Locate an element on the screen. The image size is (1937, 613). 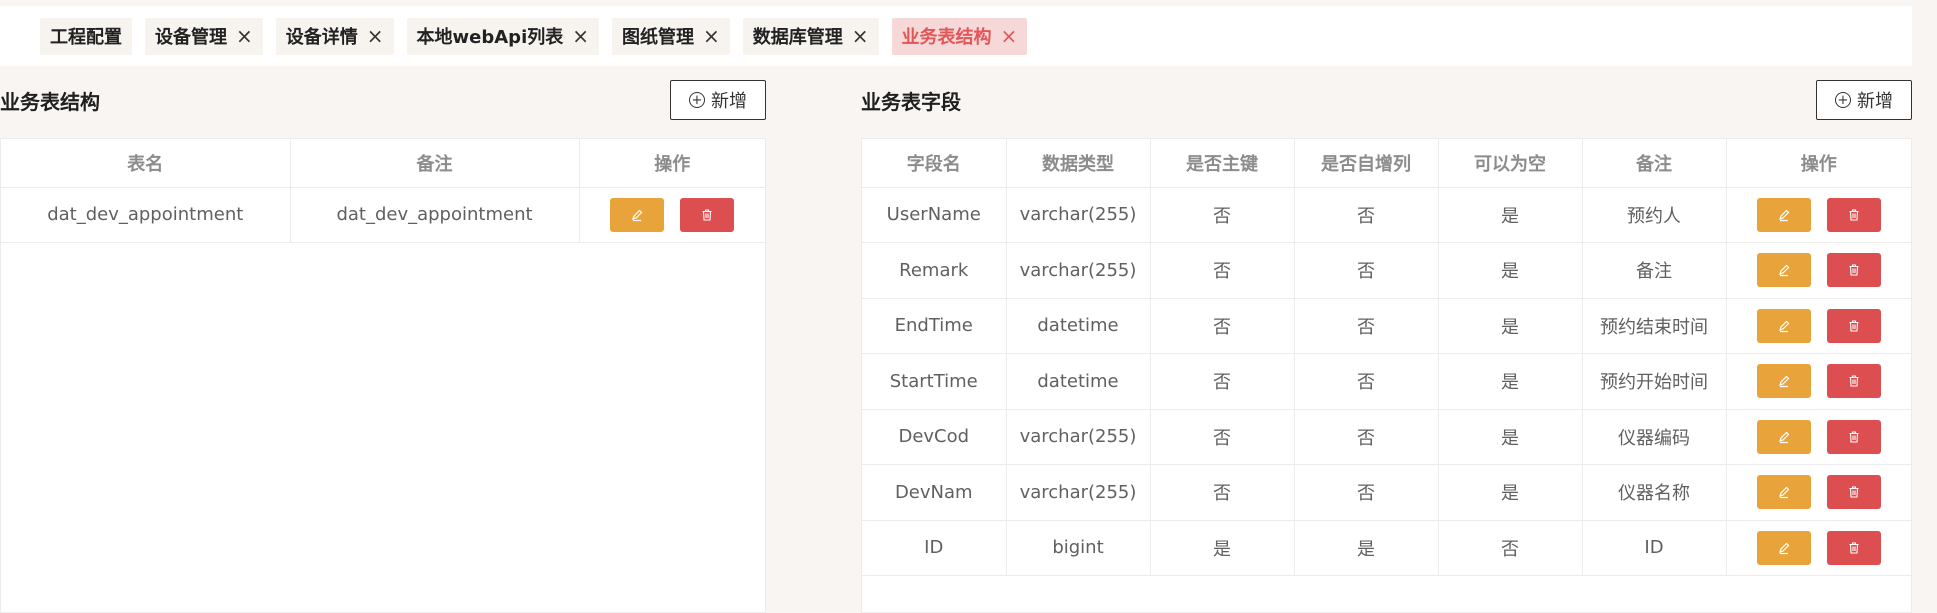
table-row: ID bigint 是是否 ID is located at coordinates (1386, 548).